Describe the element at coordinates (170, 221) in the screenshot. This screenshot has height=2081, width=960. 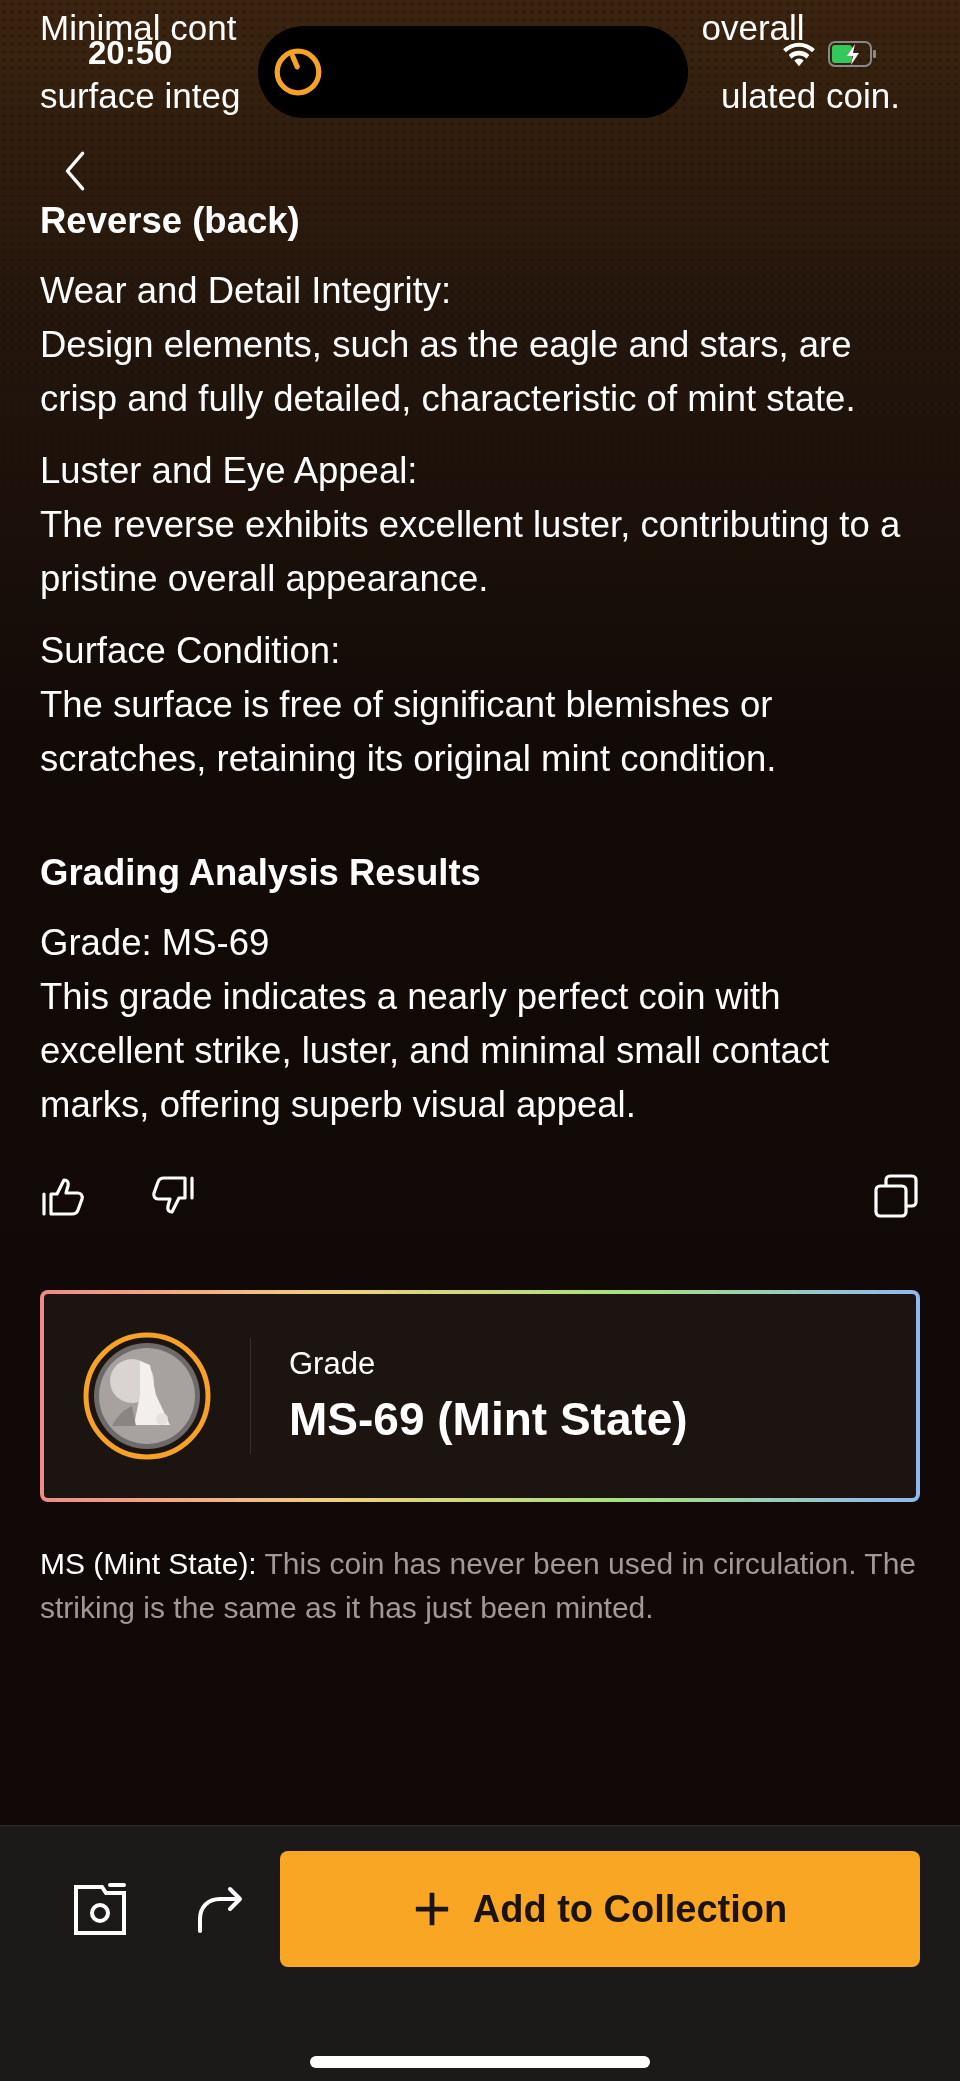
I see `section-title: Reverse (back)` at that location.